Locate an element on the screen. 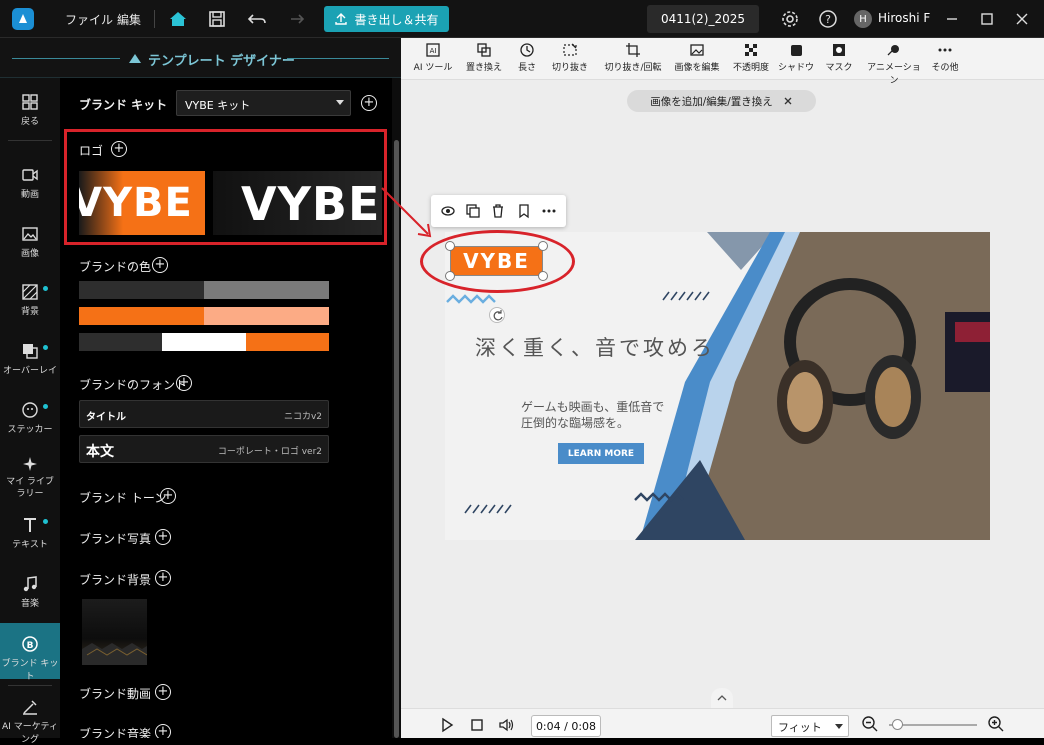 This screenshot has height=745, width=1044. font-title-row: タイトル ニコカv2 is located at coordinates (204, 414).